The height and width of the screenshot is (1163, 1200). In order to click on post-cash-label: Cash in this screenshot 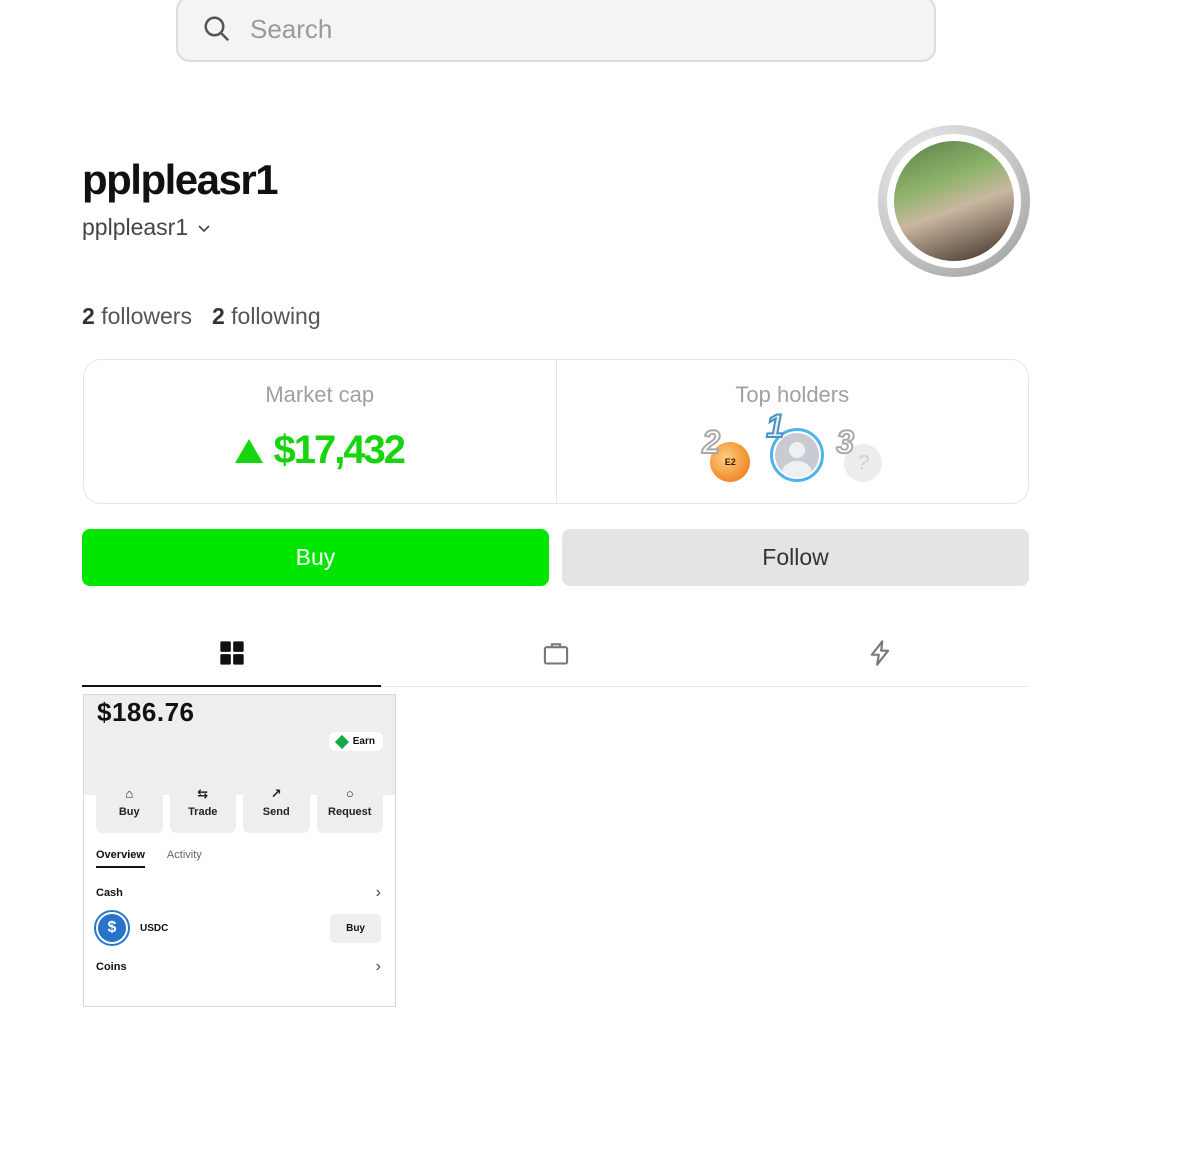, I will do `click(109, 893)`.